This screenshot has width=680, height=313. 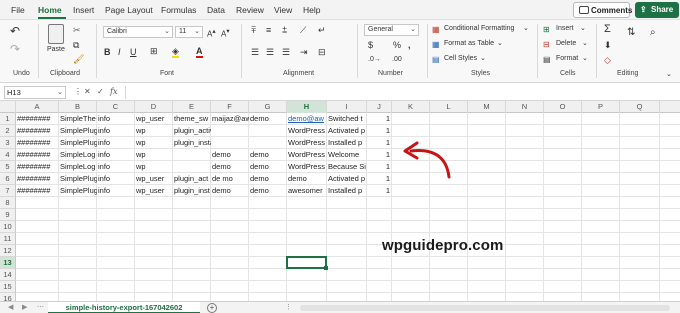 What do you see at coordinates (37, 191) in the screenshot?
I see `cell-a7: ########` at bounding box center [37, 191].